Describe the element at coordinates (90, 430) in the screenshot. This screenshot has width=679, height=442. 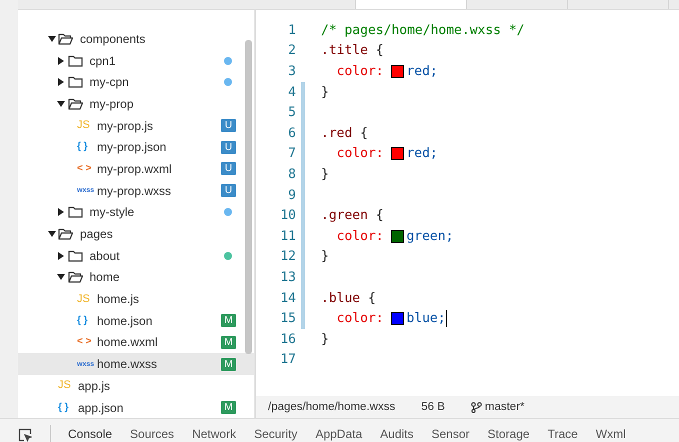
I see `devtools-tab: Console` at that location.